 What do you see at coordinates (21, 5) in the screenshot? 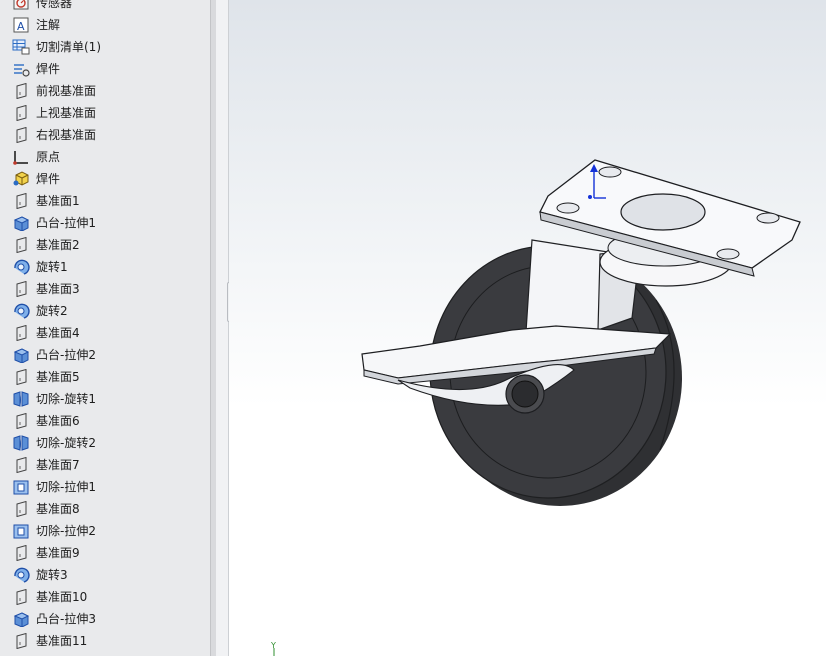
I see `sensor-icon` at bounding box center [21, 5].